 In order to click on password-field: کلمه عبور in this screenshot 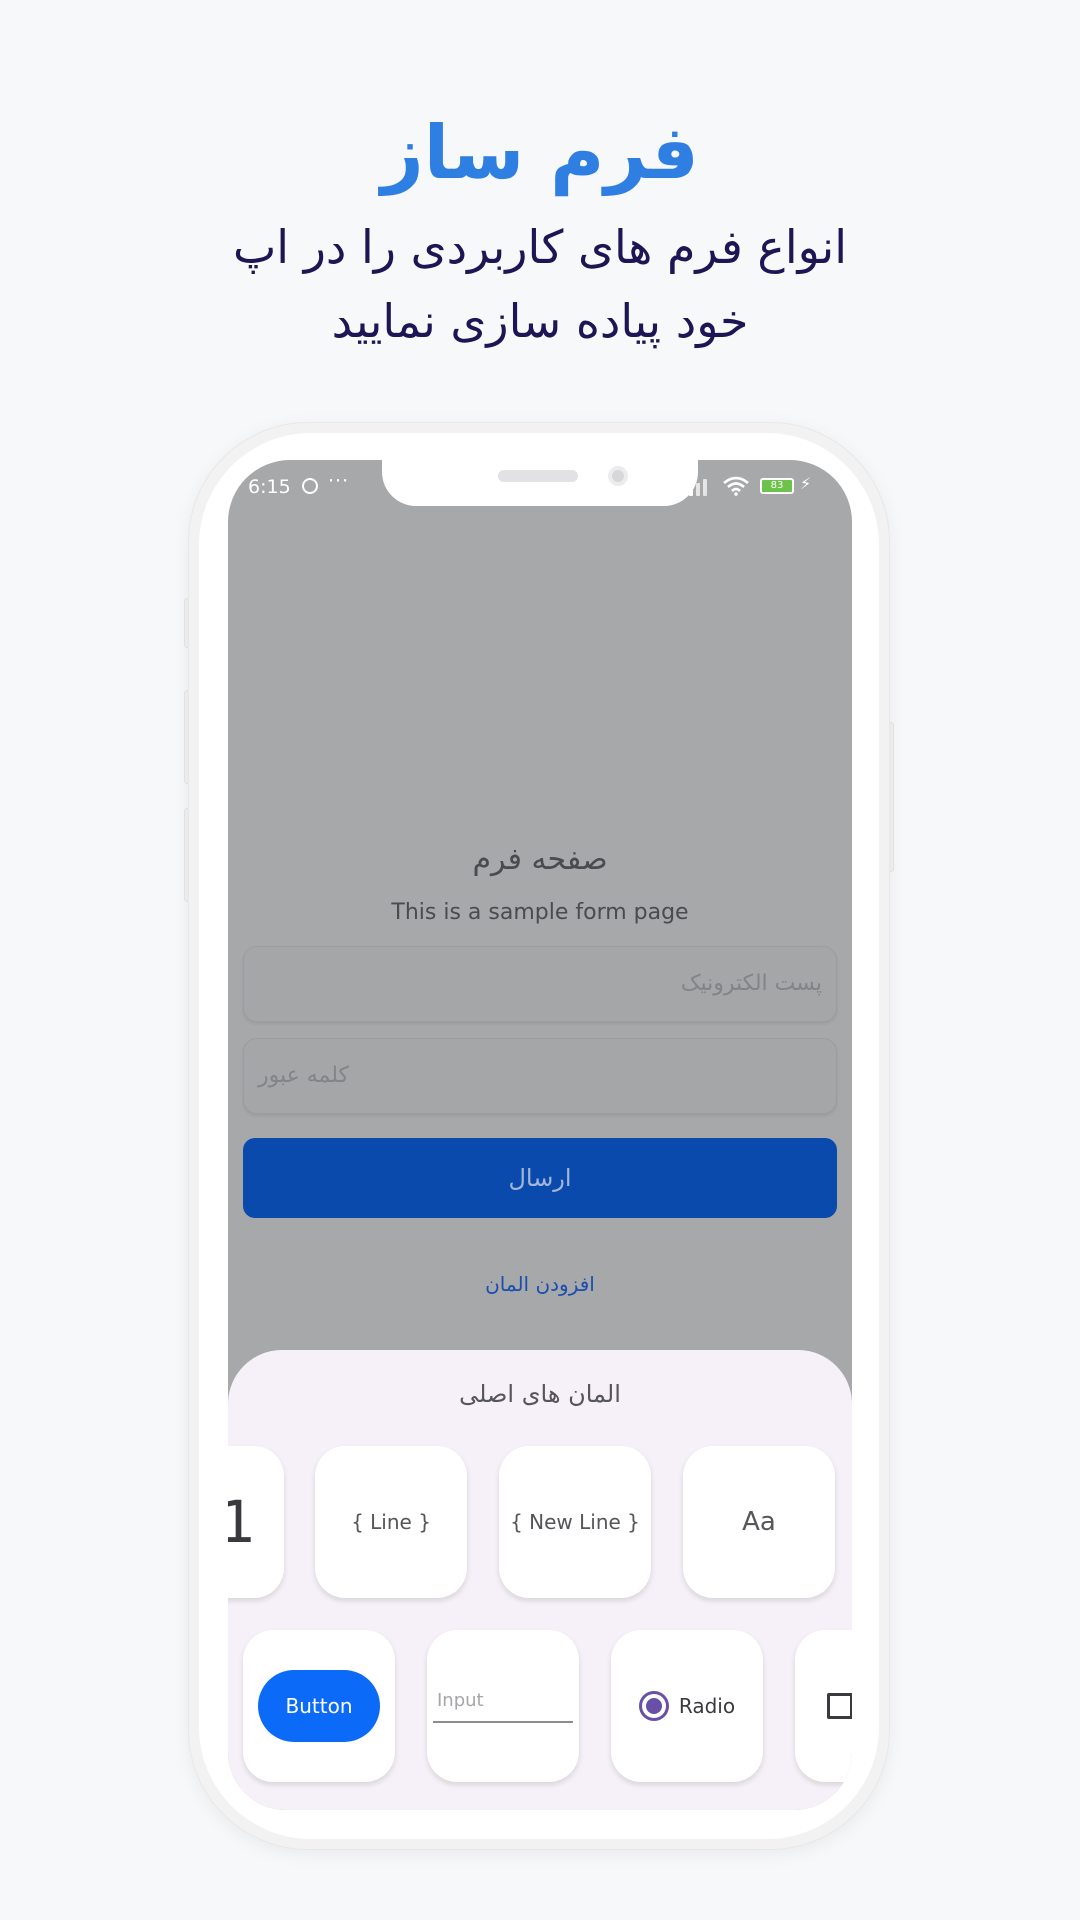, I will do `click(540, 1076)`.